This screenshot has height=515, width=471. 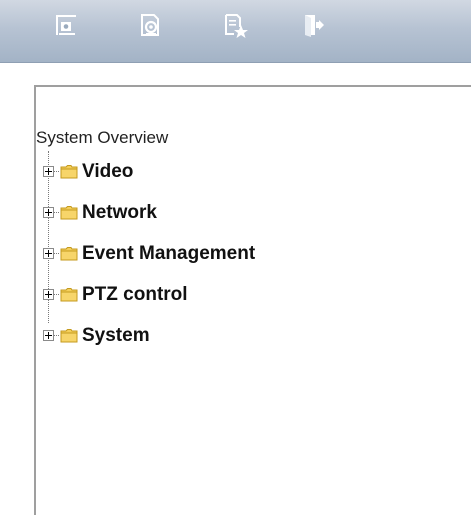 I want to click on tree-item-event-management: Event Management, so click(x=248, y=253).